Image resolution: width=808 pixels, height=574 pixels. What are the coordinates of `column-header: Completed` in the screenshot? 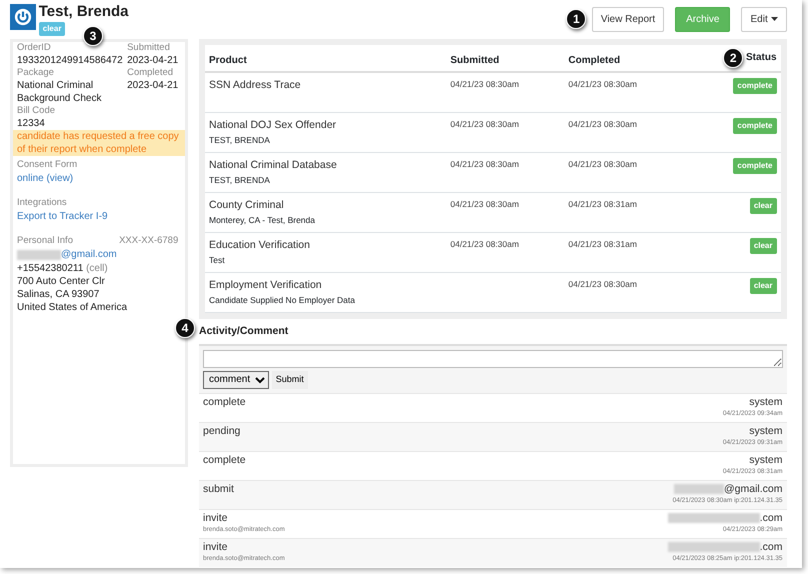 It's located at (594, 60).